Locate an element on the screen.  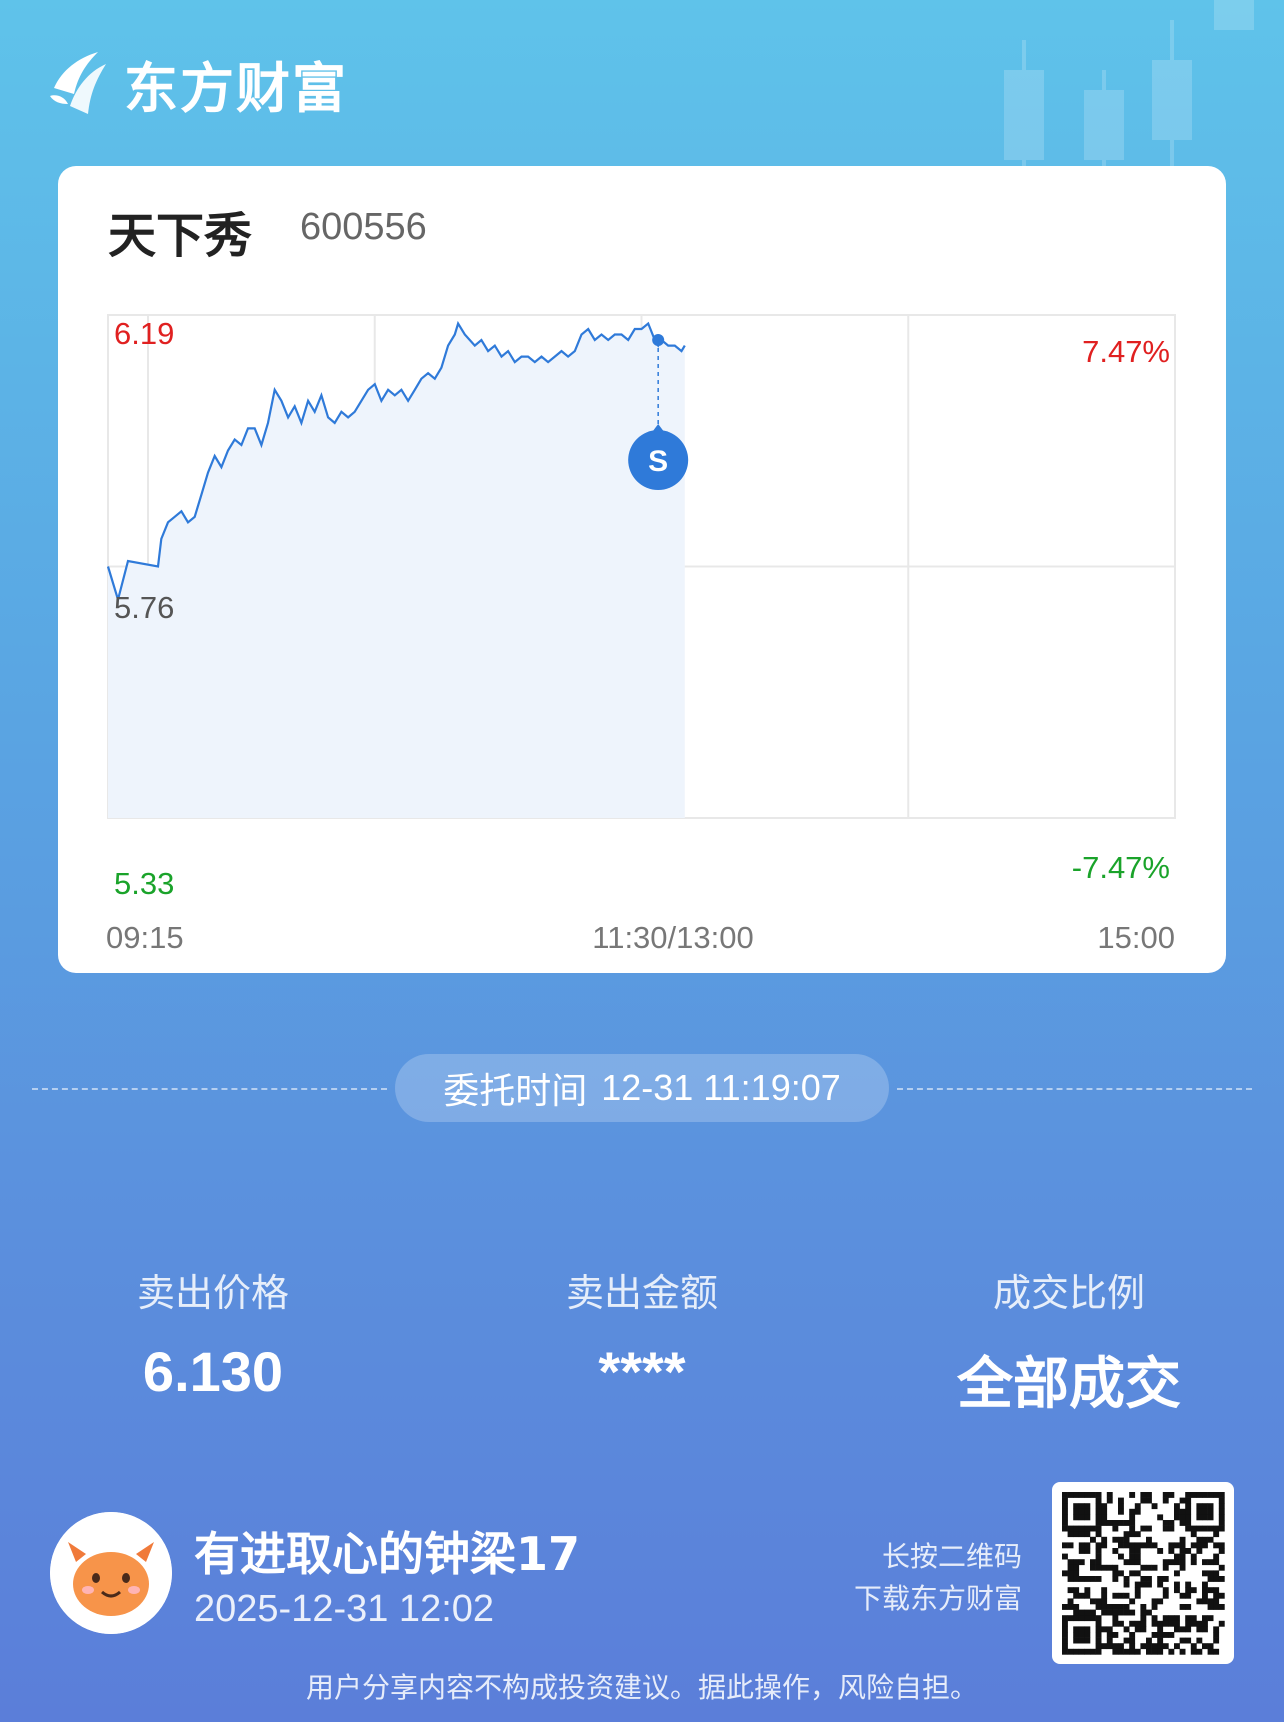
order-time-value: 12-31 11:19:07 is located at coordinates (721, 1087).